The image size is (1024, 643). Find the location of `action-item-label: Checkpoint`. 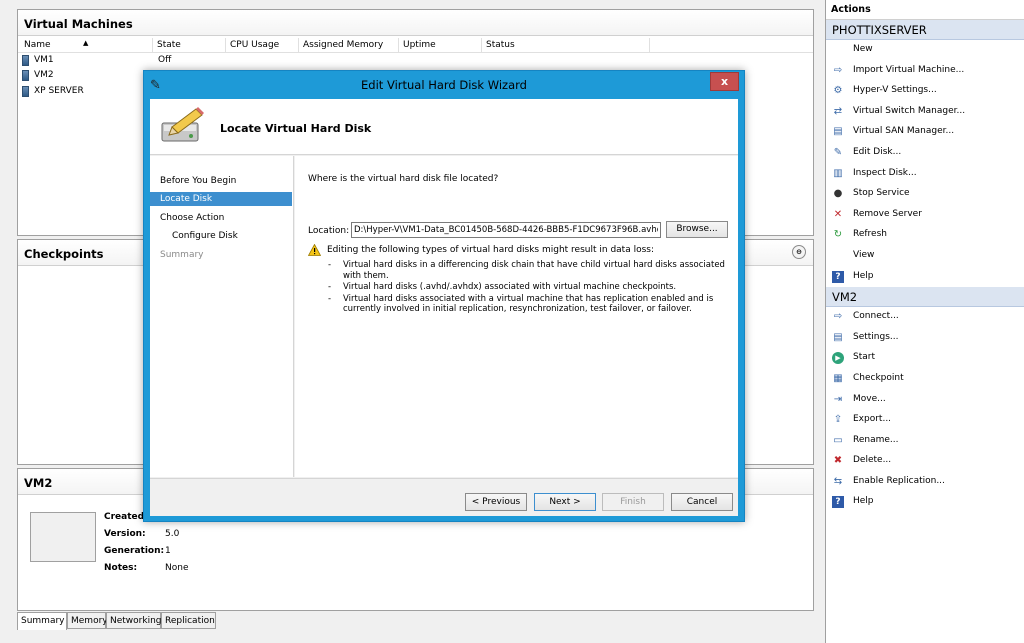

action-item-label: Checkpoint is located at coordinates (878, 377).